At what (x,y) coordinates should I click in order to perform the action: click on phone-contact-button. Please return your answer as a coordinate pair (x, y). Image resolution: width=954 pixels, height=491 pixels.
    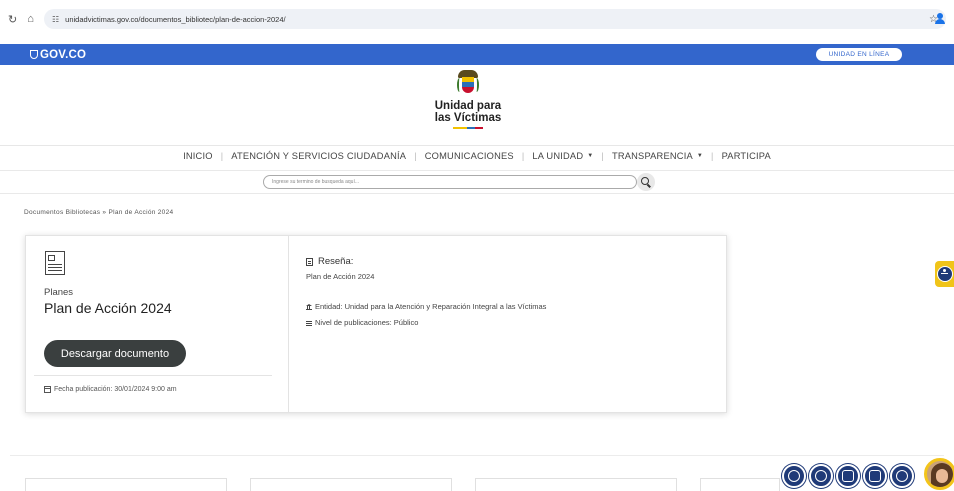
    Looking at the image, I should click on (848, 476).